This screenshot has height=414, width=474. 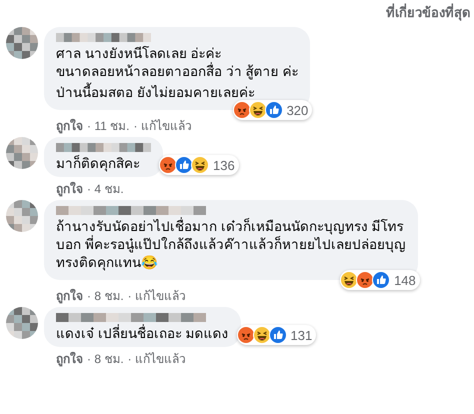 I want to click on comment-text: ทรงติดคุกแทน😂, so click(x=107, y=263).